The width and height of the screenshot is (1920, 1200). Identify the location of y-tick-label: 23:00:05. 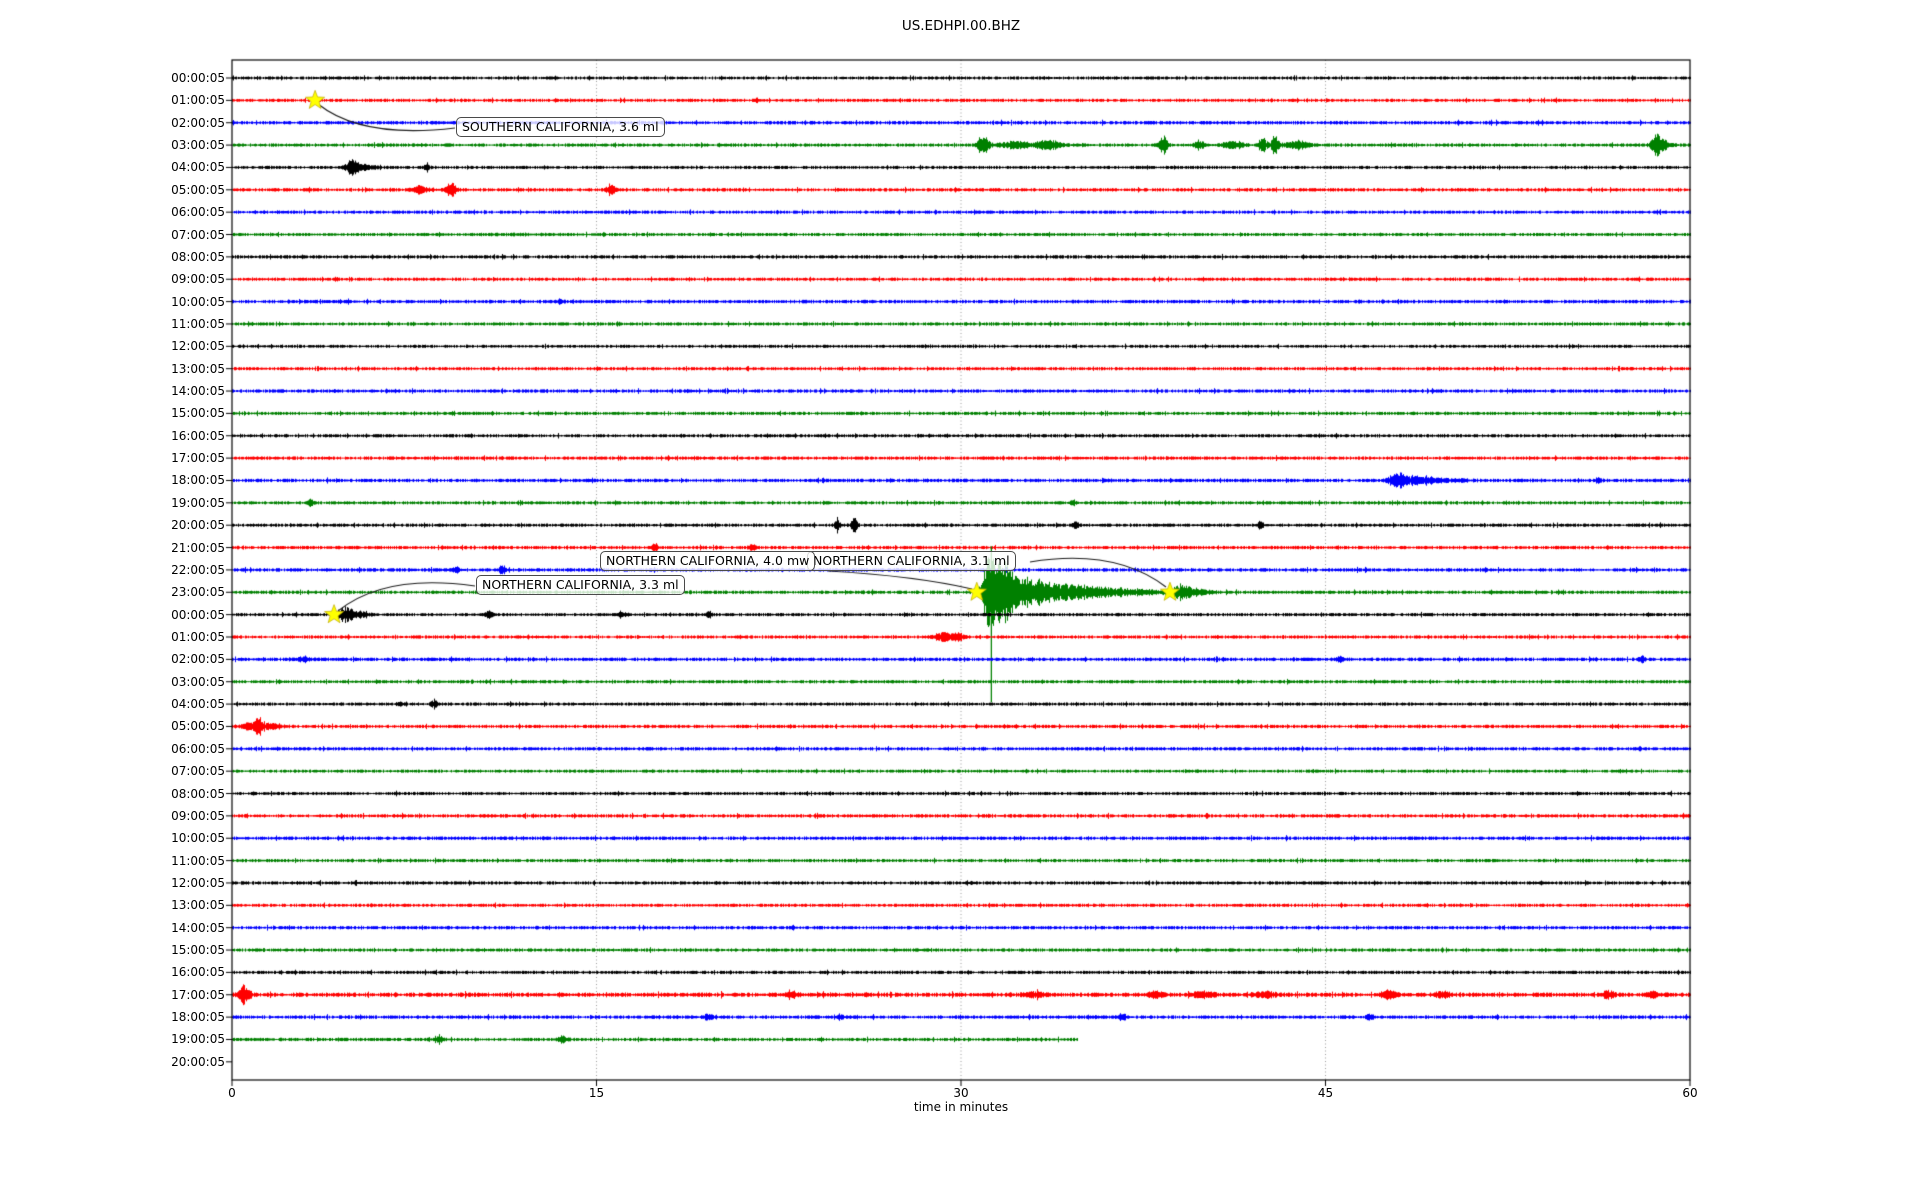
(198, 592).